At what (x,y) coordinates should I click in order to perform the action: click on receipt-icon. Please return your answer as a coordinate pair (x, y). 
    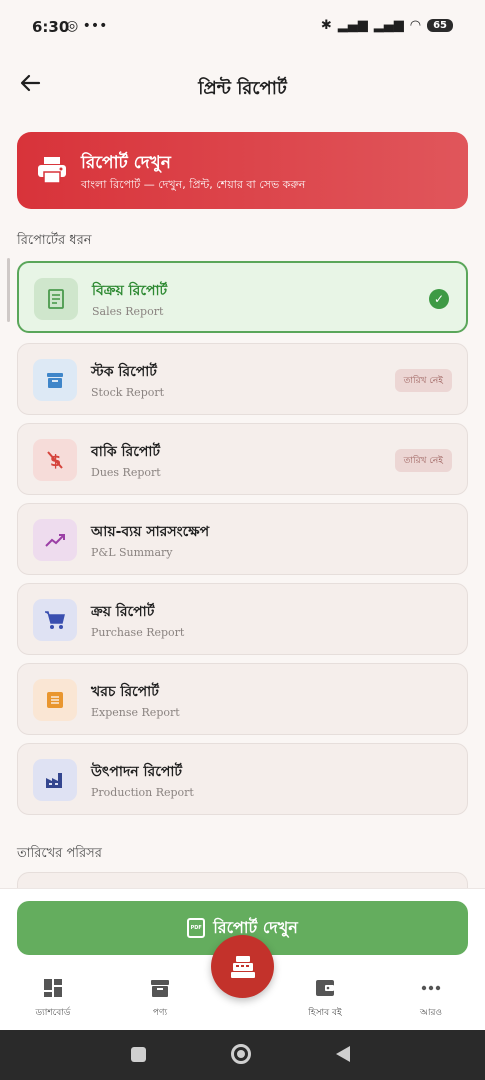
    Looking at the image, I should click on (56, 299).